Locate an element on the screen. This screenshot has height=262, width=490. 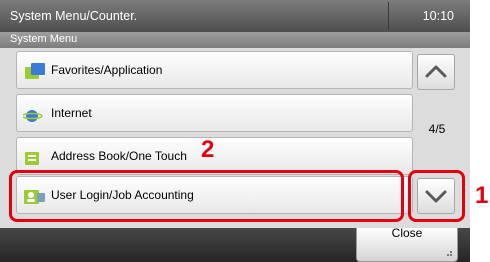
address-book-icon is located at coordinates (32, 158).